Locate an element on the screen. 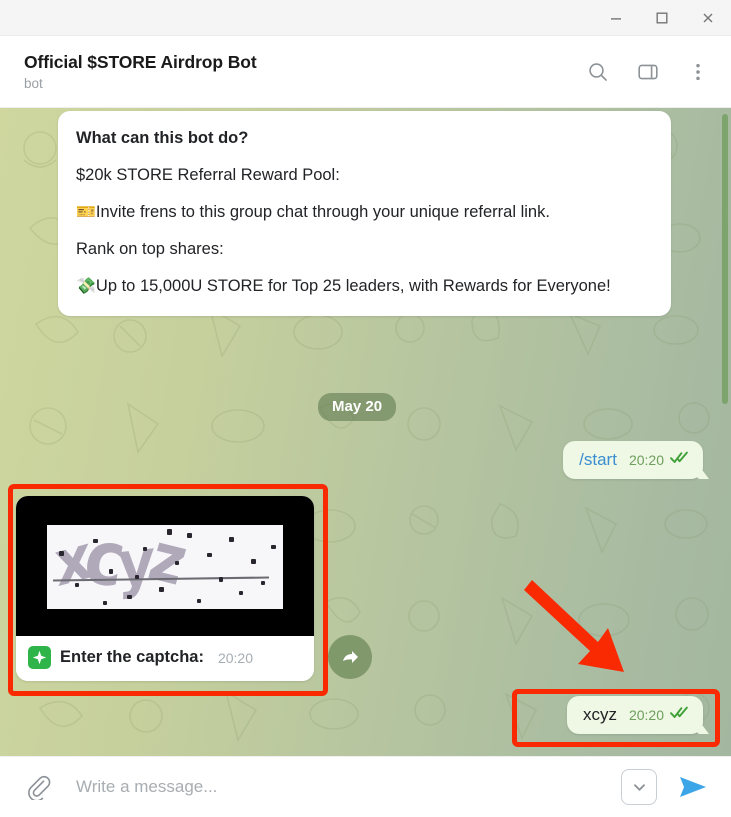  bot-intro-line-4: Rank on top shares: is located at coordinates (150, 249).